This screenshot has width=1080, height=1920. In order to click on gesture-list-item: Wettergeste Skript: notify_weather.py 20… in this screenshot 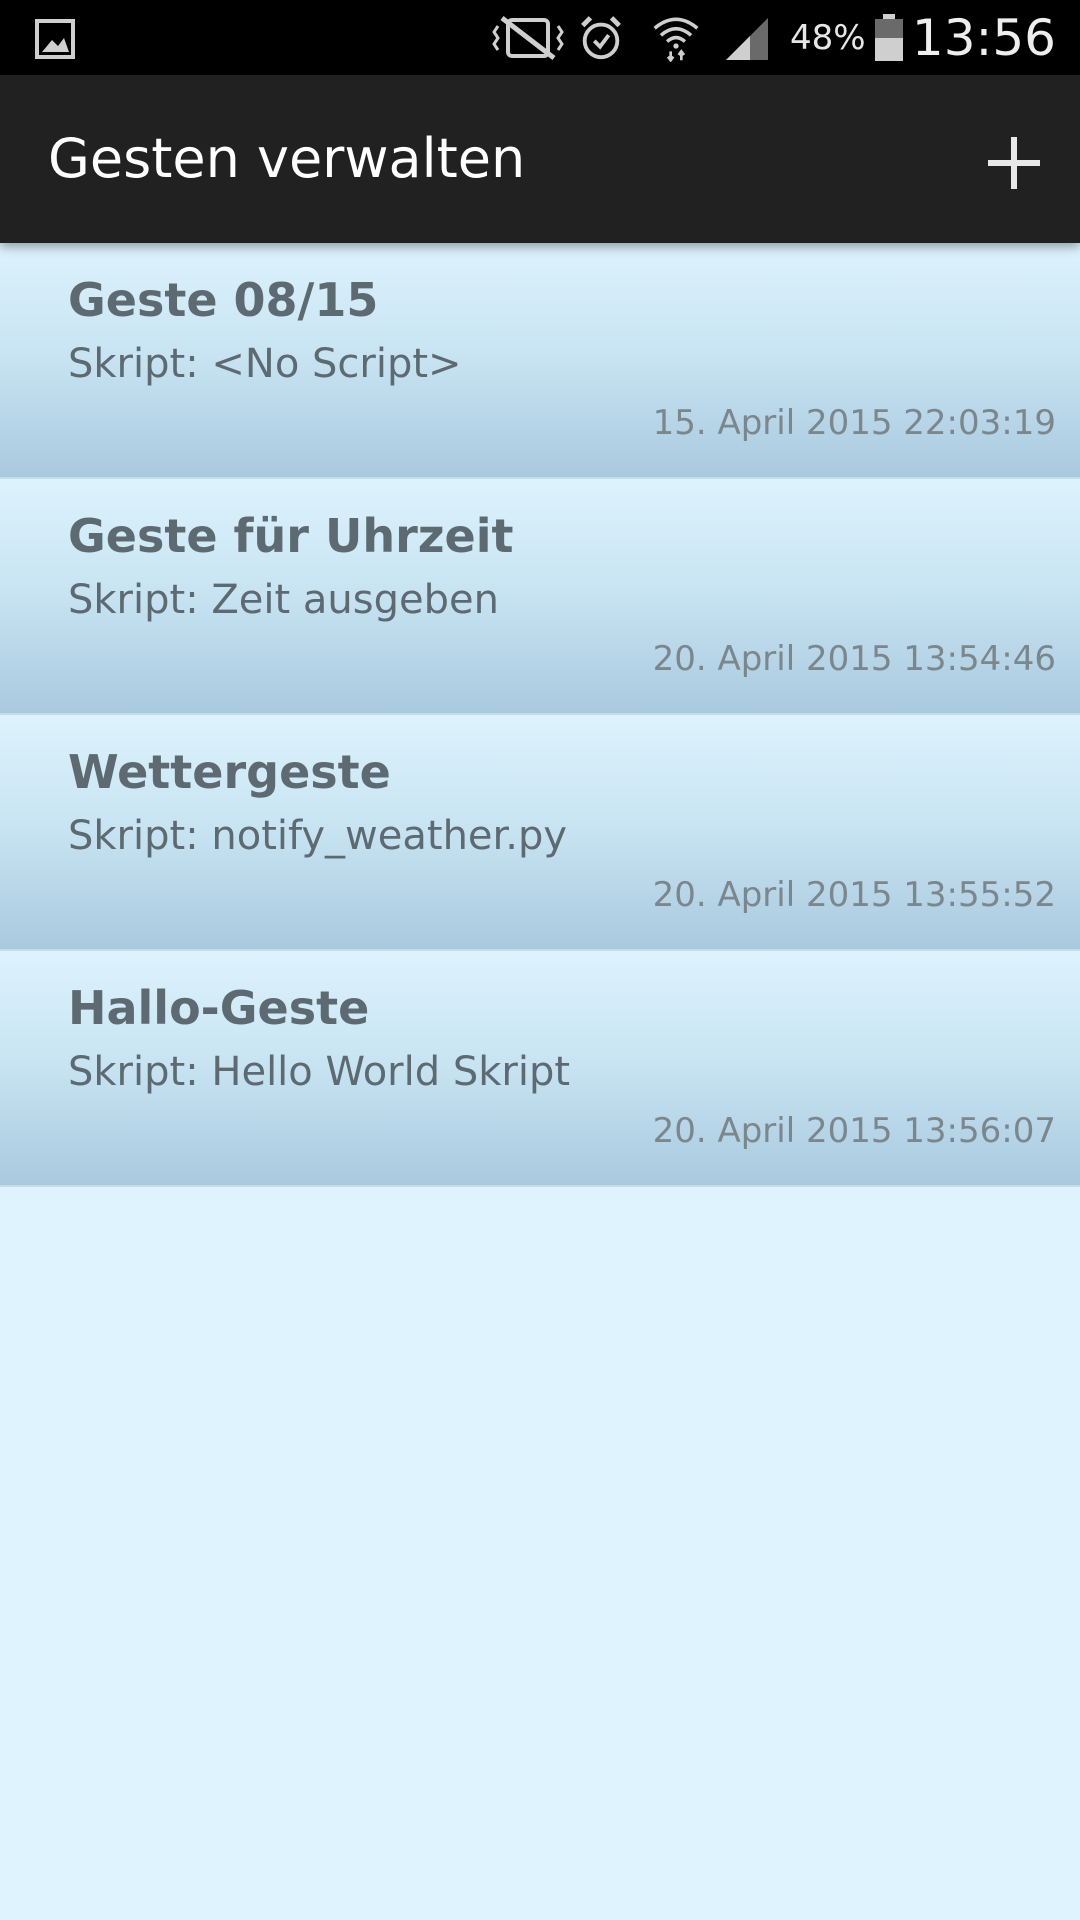, I will do `click(540, 833)`.